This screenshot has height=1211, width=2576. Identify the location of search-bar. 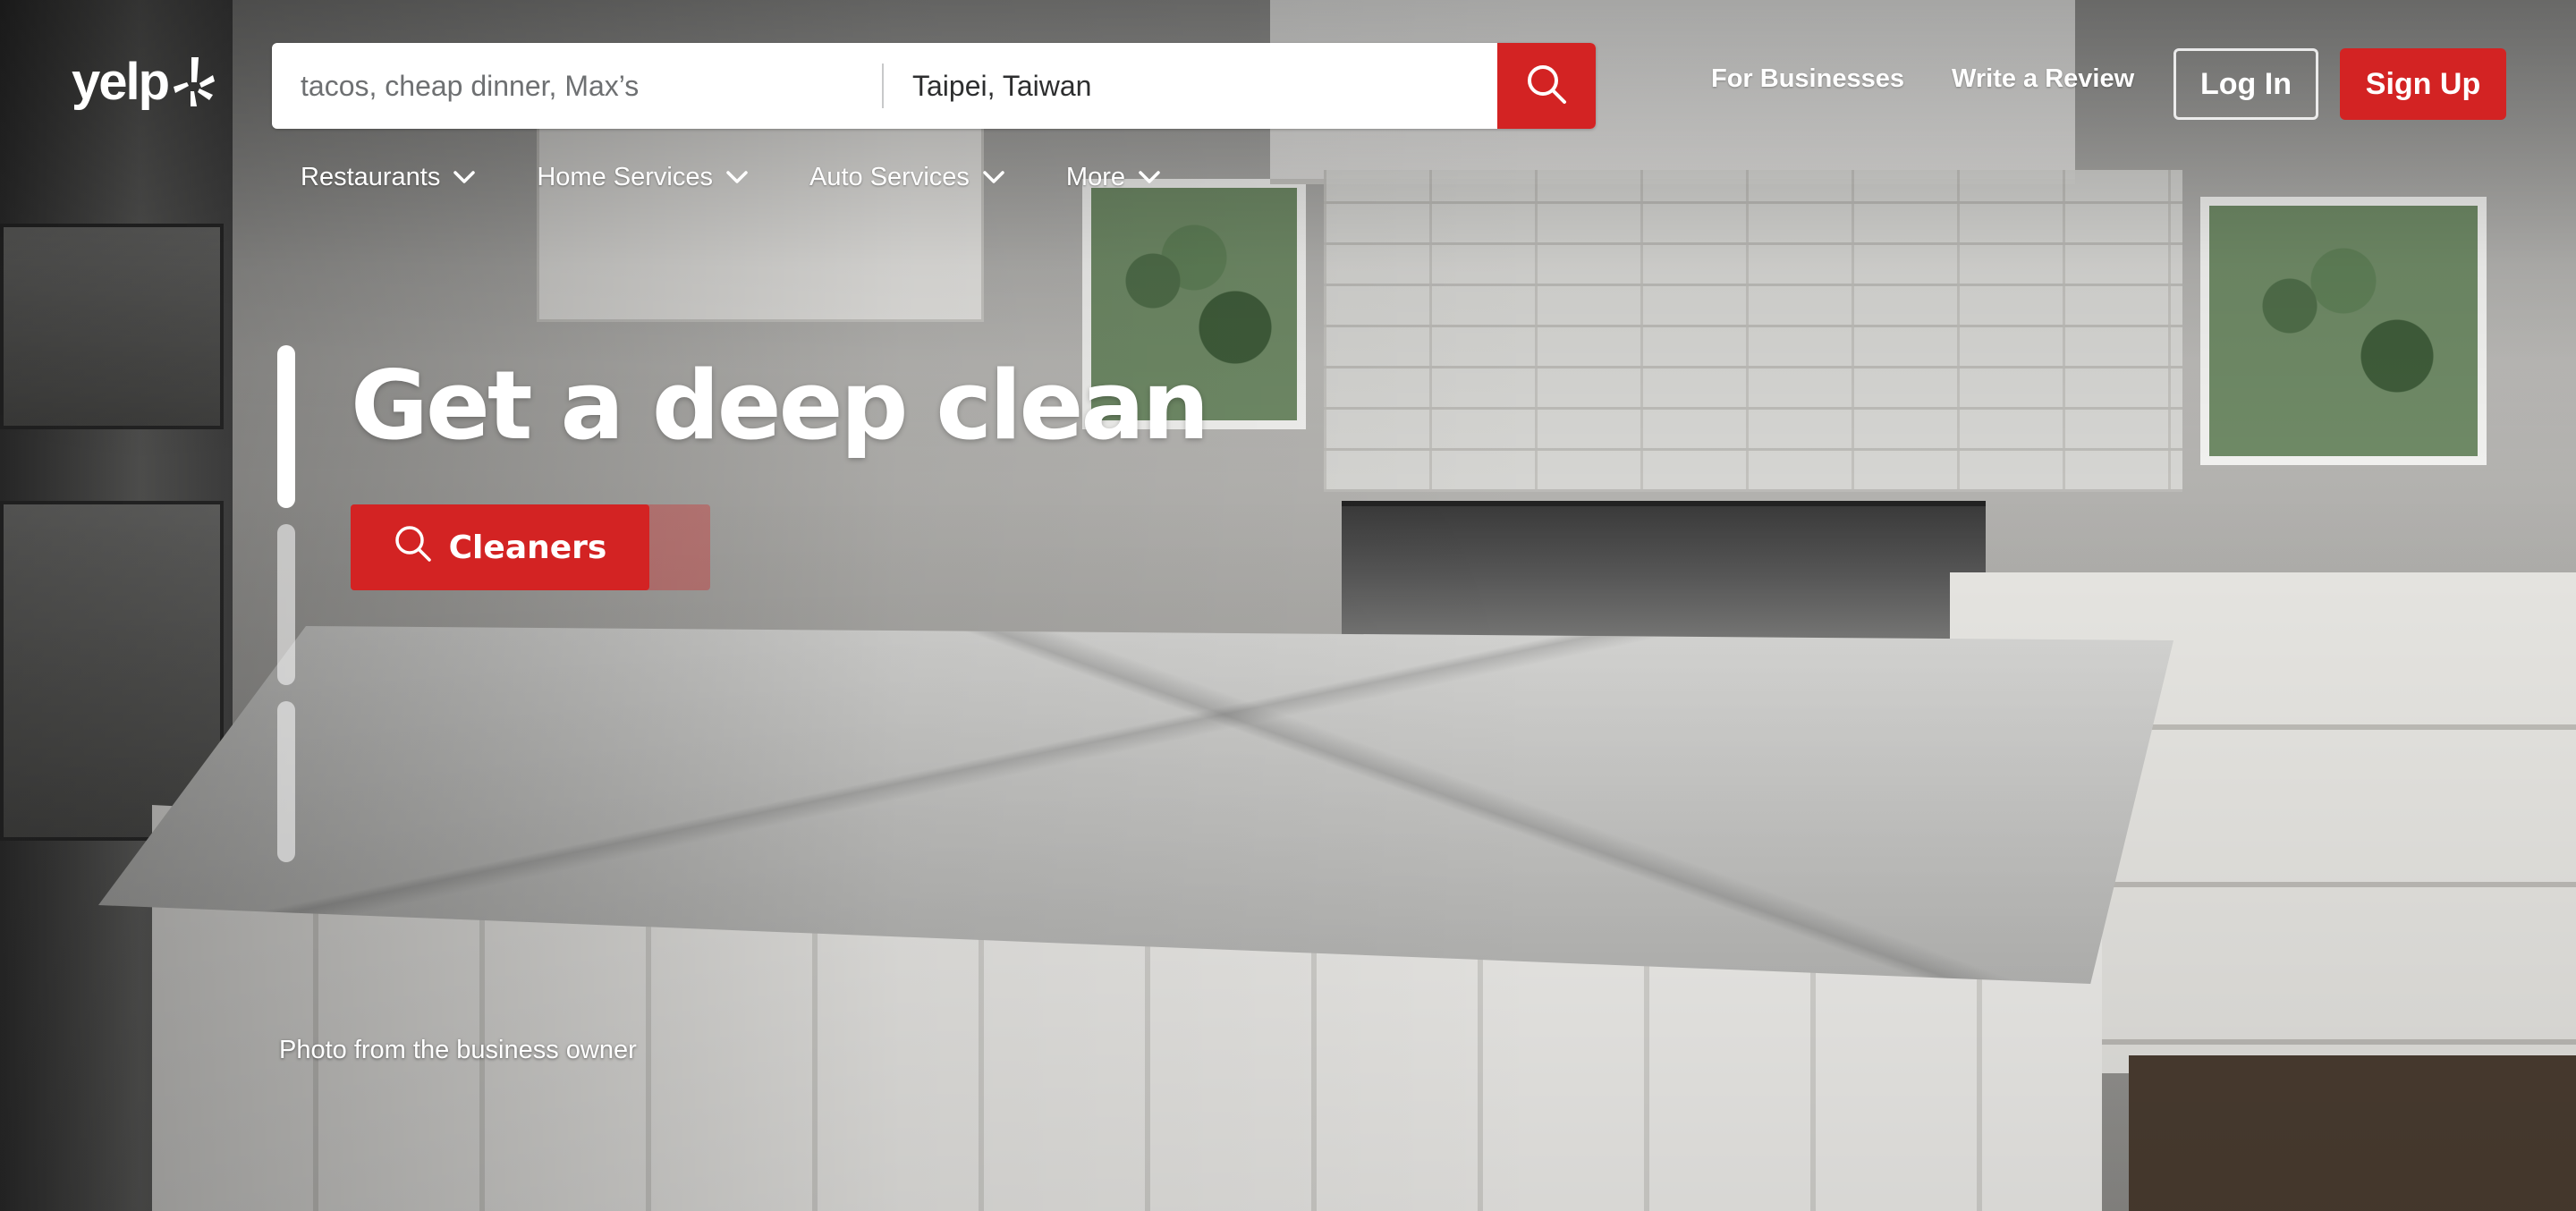
(934, 86).